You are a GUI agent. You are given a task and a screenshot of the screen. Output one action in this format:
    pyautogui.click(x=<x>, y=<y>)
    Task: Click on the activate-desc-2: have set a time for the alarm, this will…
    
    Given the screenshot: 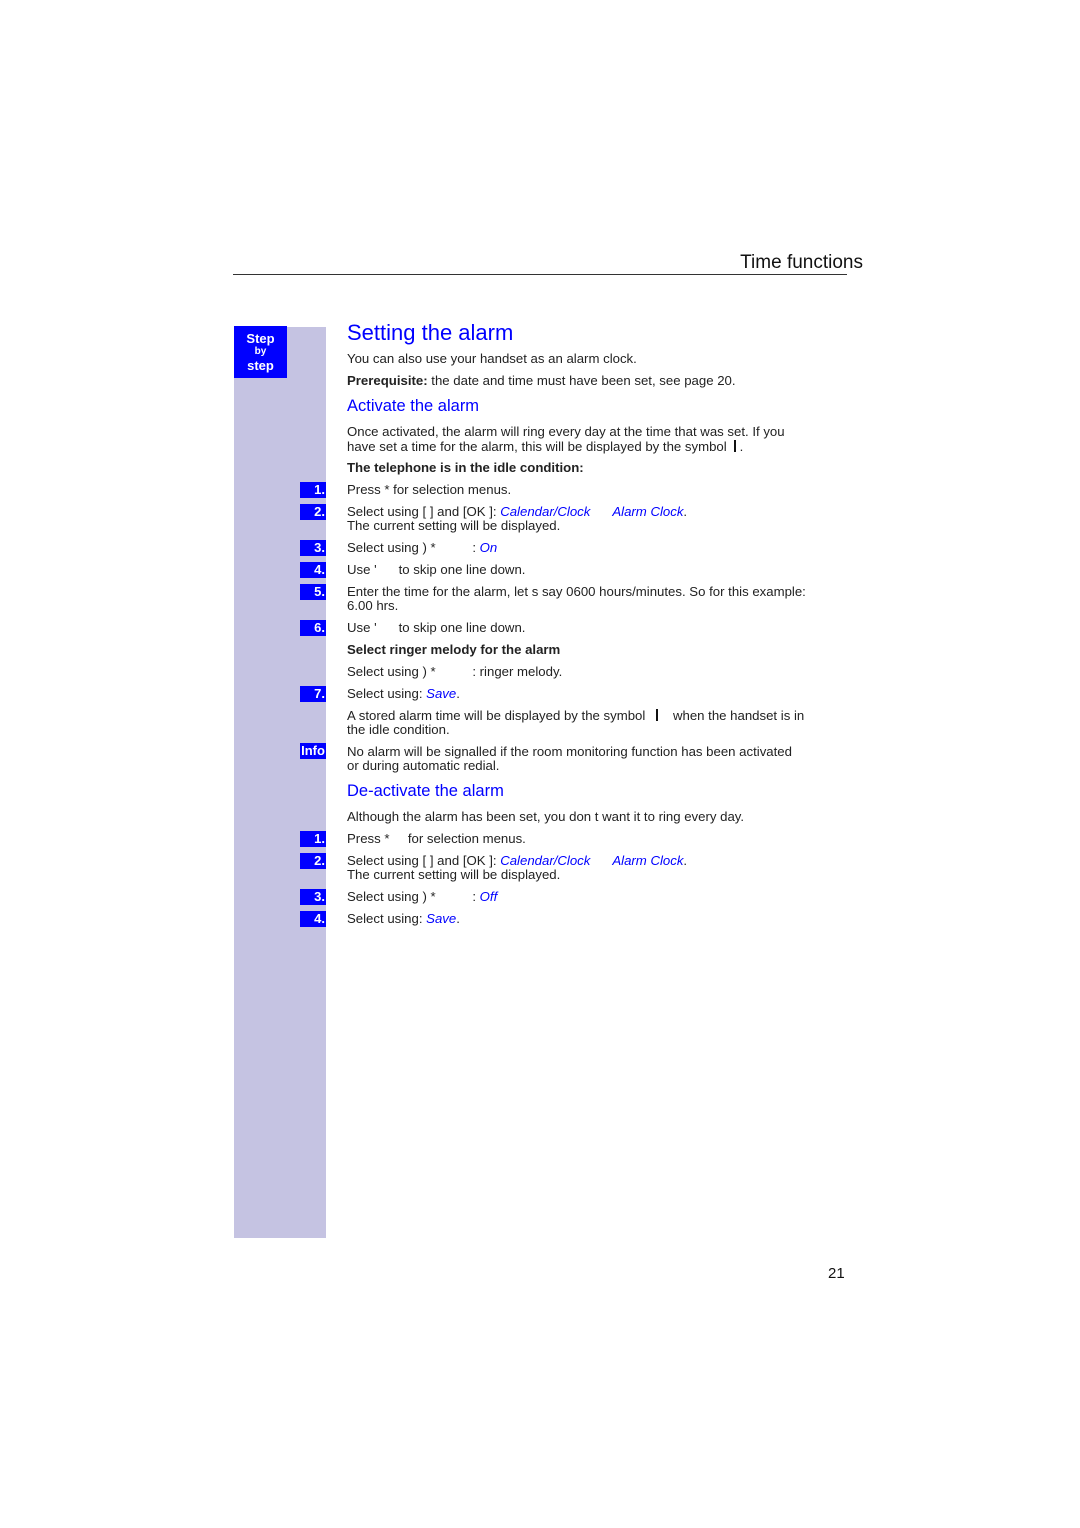 What is the action you would take?
    pyautogui.click(x=545, y=446)
    